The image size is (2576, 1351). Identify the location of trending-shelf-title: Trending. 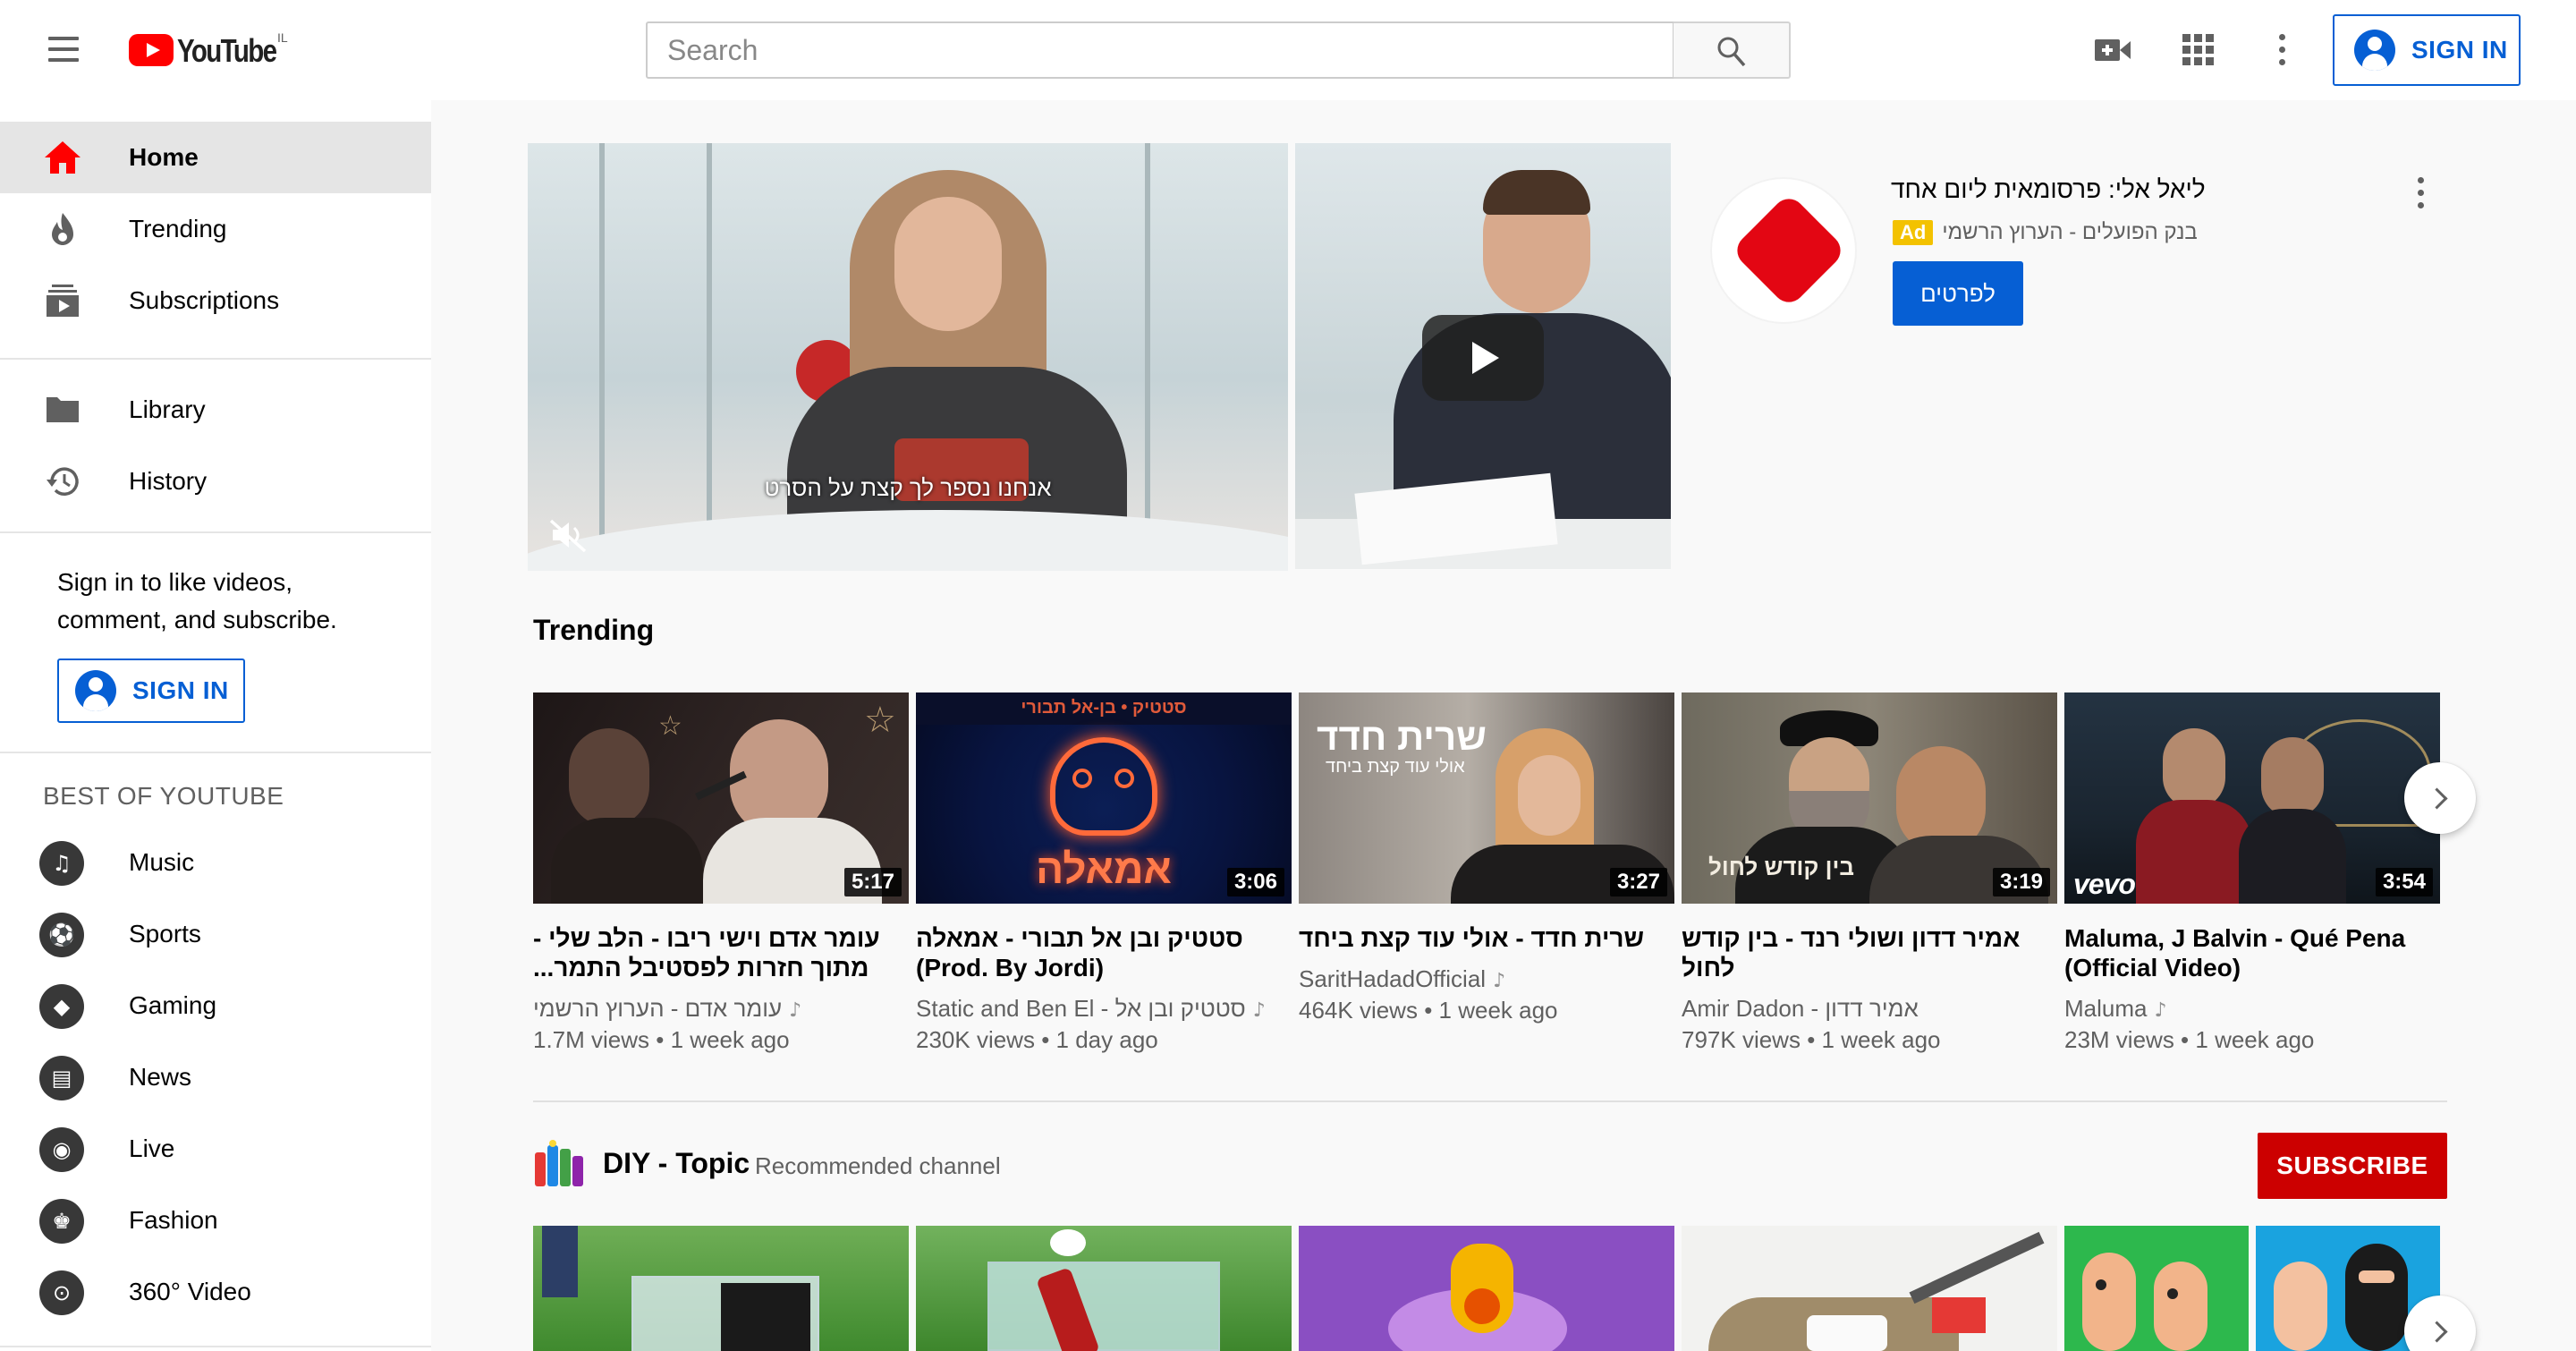
(593, 631).